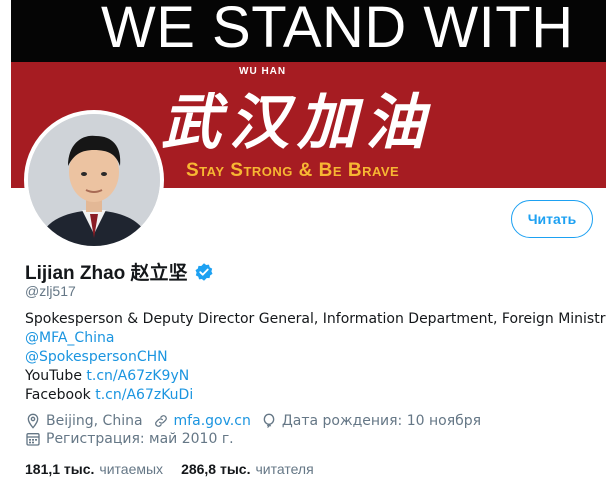 The image size is (606, 484). I want to click on location-text: Beijing, China, so click(94, 421).